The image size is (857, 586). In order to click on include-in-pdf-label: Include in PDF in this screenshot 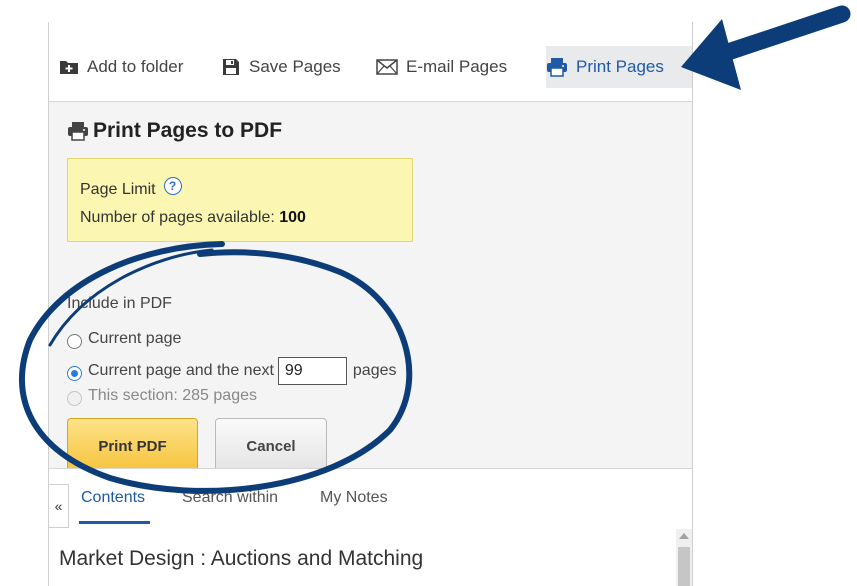, I will do `click(119, 303)`.